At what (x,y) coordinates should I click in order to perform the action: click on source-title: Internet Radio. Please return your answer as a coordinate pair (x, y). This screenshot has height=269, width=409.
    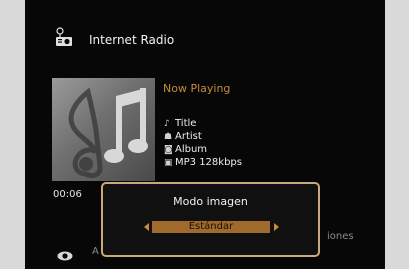
    Looking at the image, I should click on (132, 40).